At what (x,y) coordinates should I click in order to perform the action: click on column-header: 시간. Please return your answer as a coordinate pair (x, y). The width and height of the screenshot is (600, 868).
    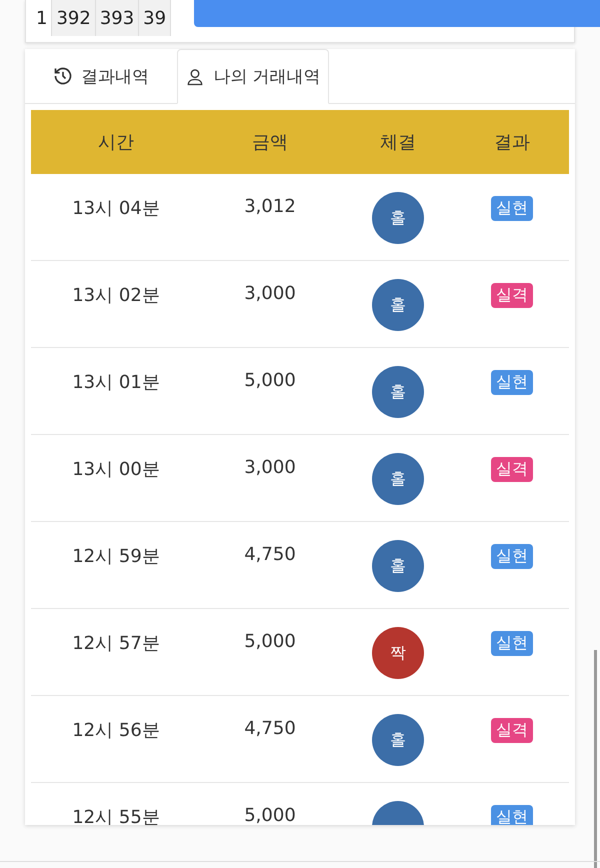
    Looking at the image, I should click on (116, 142).